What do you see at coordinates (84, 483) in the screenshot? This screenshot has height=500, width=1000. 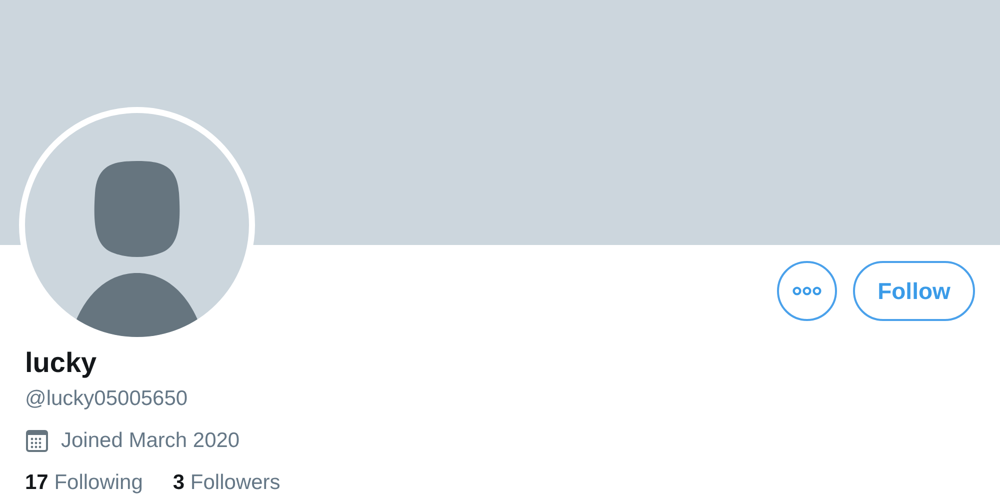 I see `follow-count-link: 17 Following` at bounding box center [84, 483].